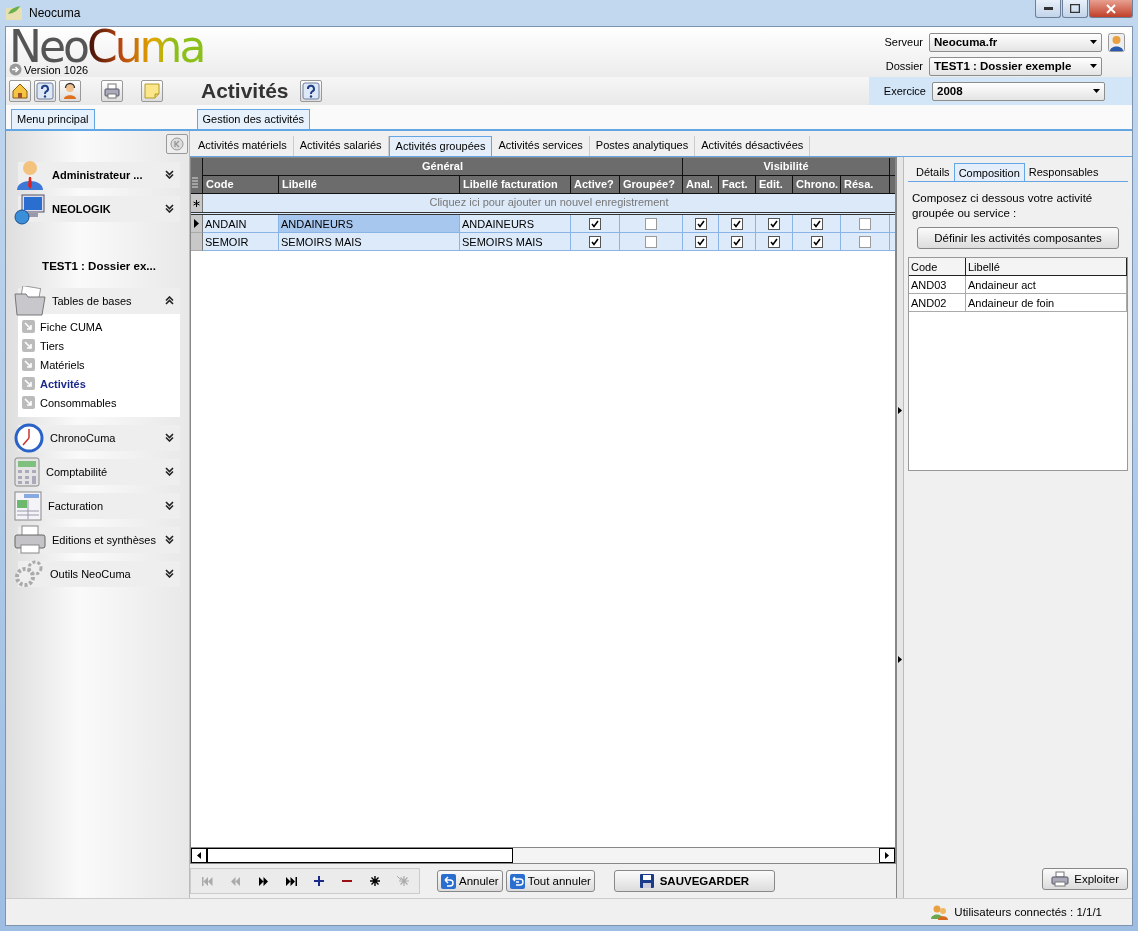 The height and width of the screenshot is (931, 1138). I want to click on minimize-button, so click(1048, 9).